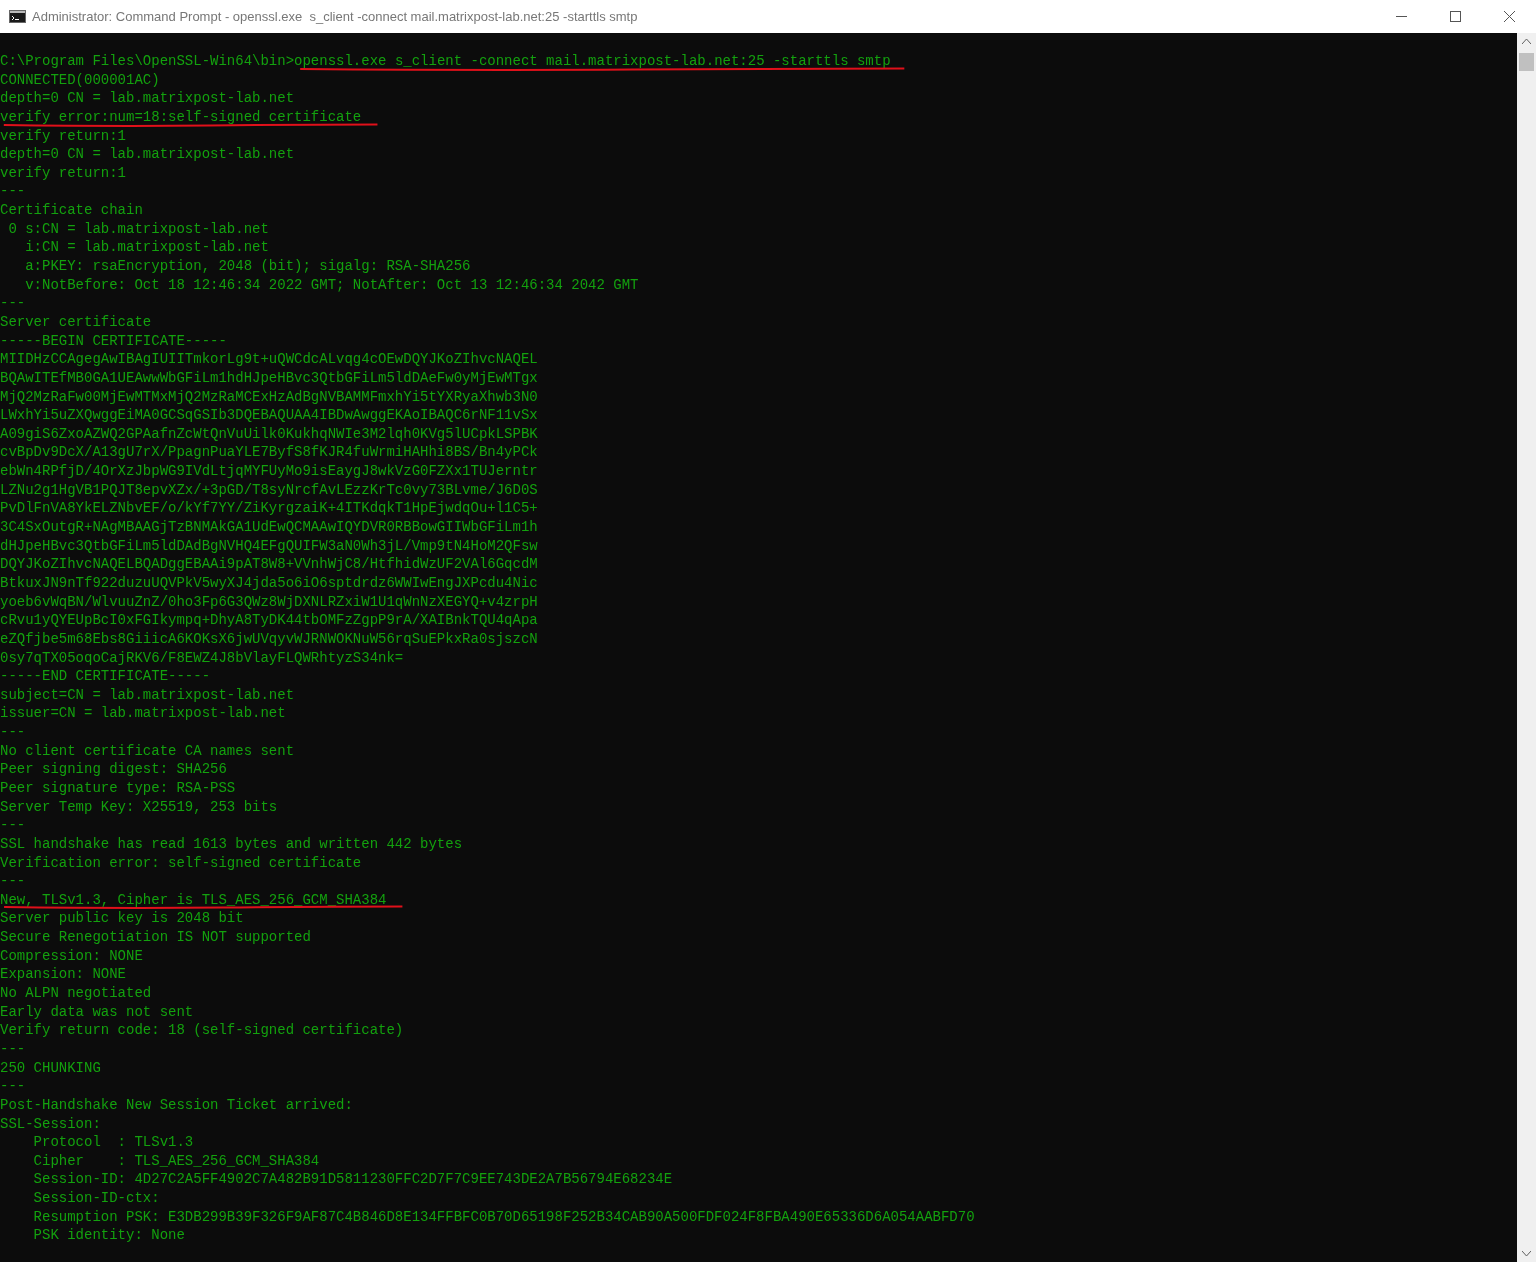  I want to click on terminal-line: 250 CHUNKING, so click(50, 1067).